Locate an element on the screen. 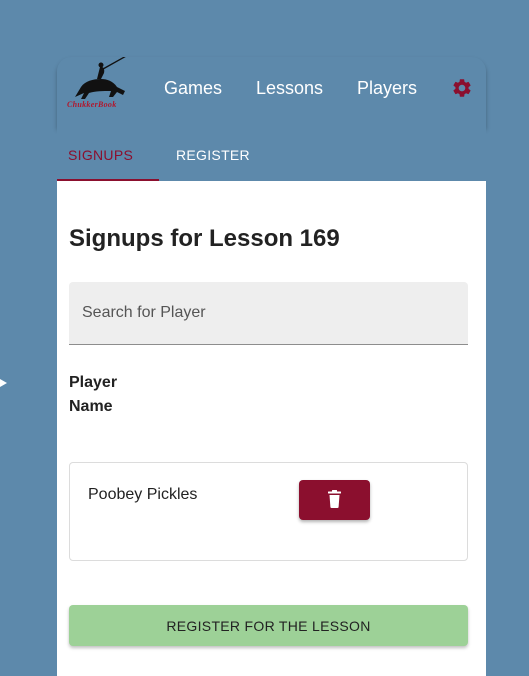  nav-lessons-link: Lessons is located at coordinates (289, 88).